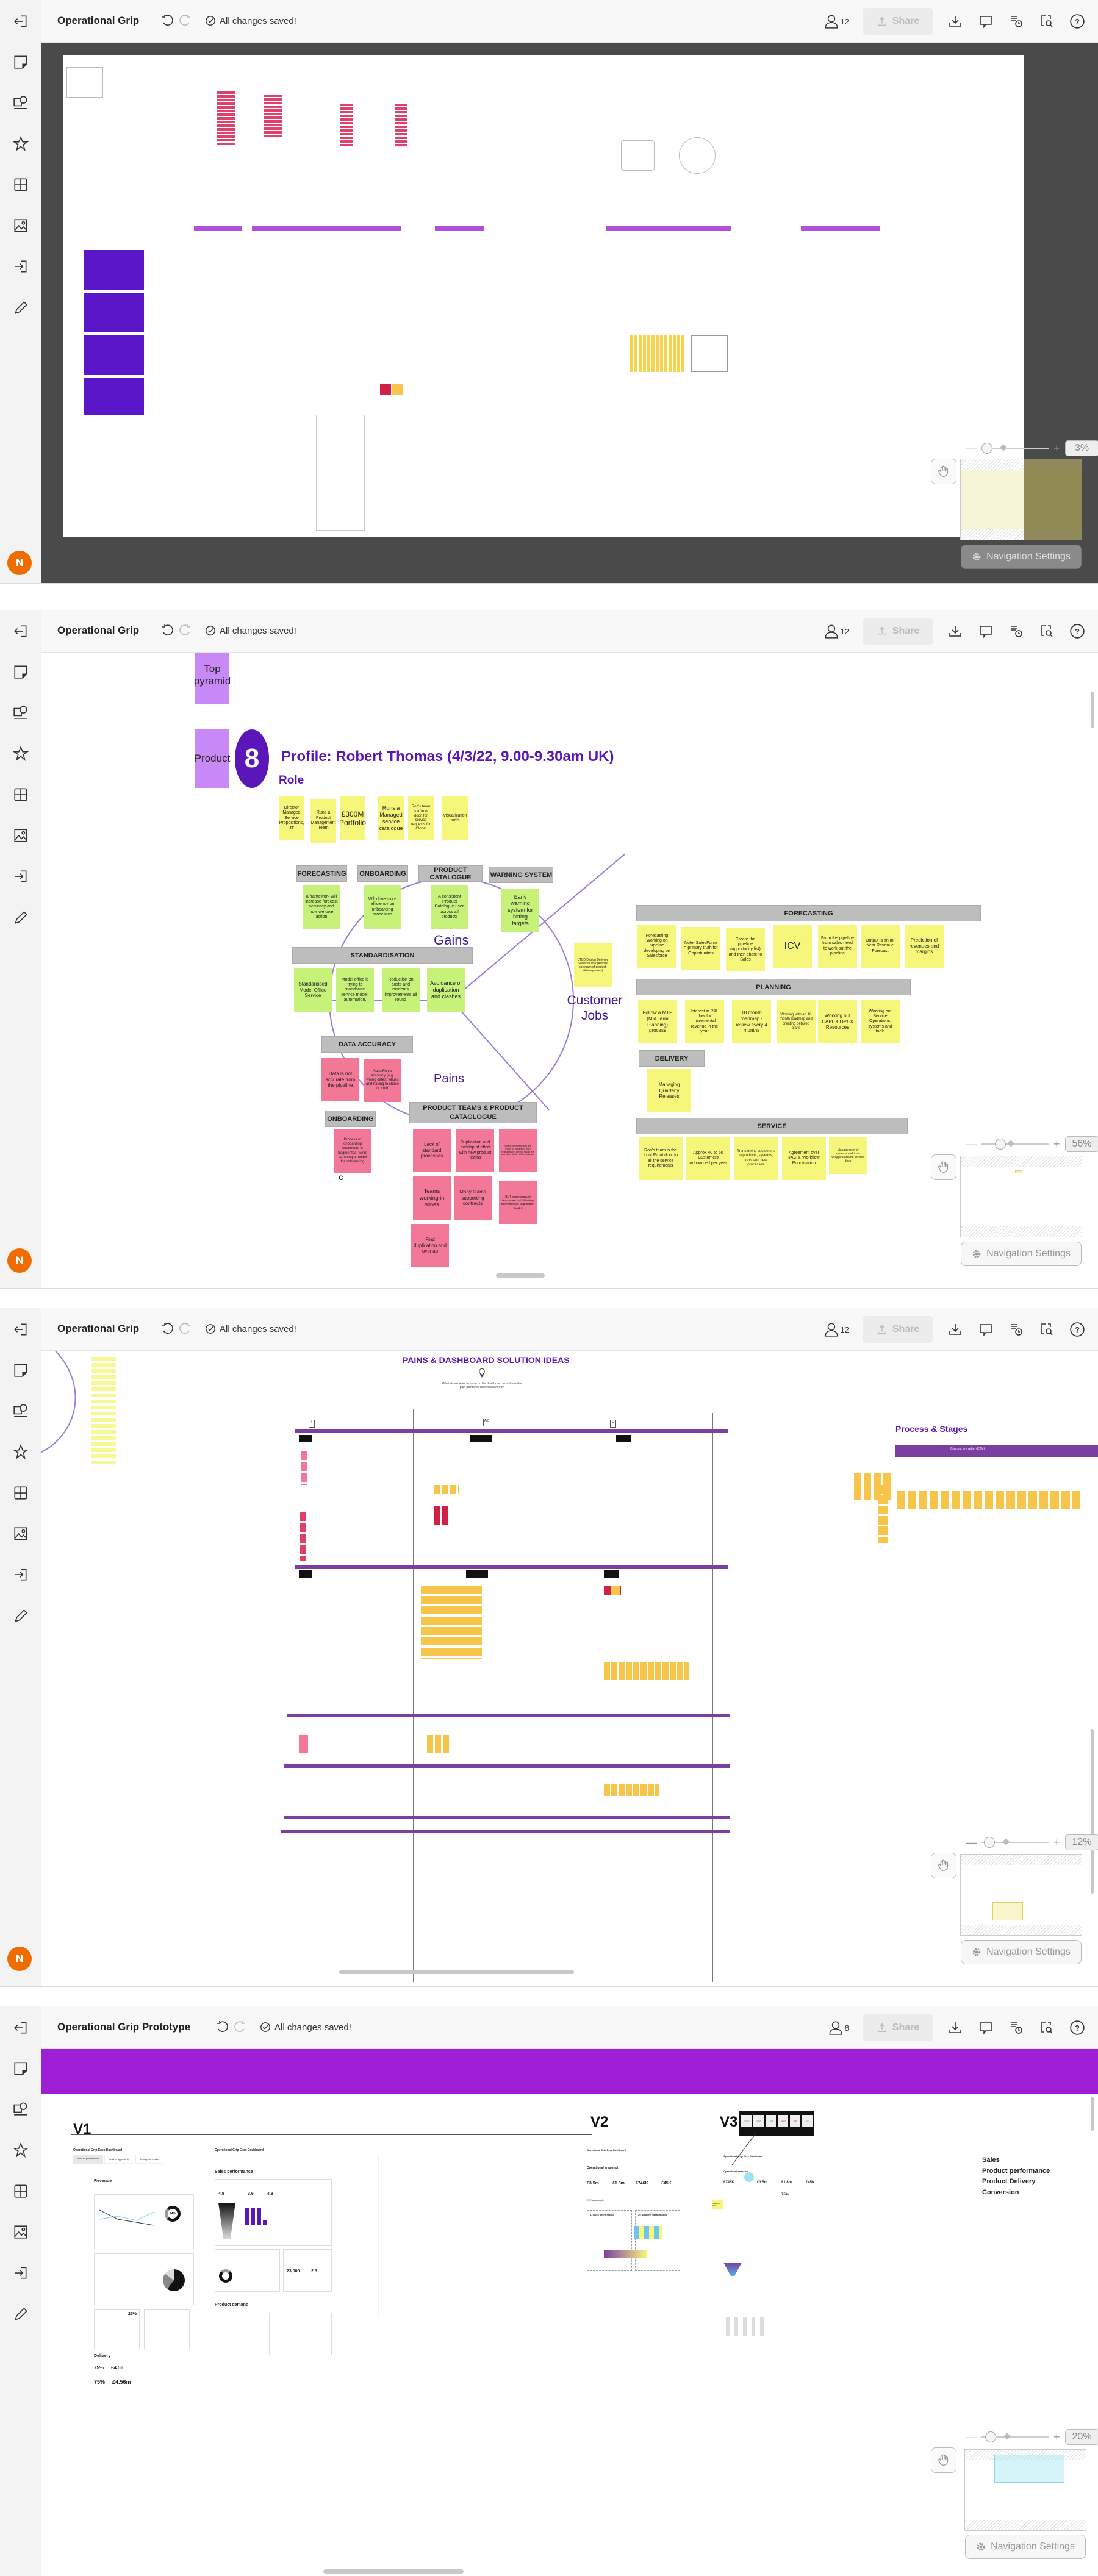  I want to click on gain-note: Early warning system for hitting targets, so click(520, 910).